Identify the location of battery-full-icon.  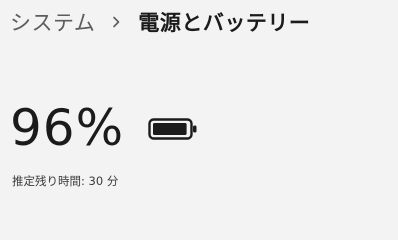
(173, 129).